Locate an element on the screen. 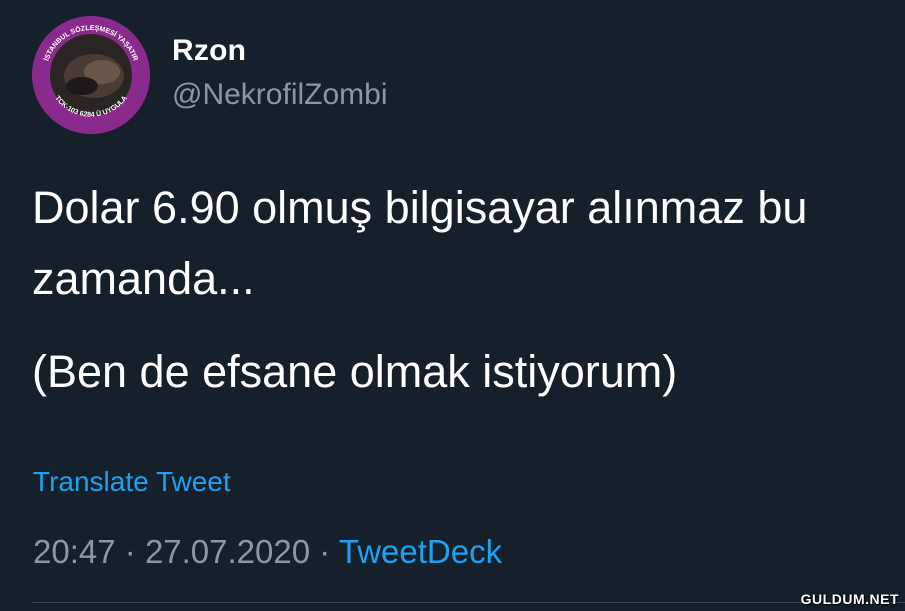 The image size is (905, 611). tweet-date: 27.07.2020 is located at coordinates (227, 551).